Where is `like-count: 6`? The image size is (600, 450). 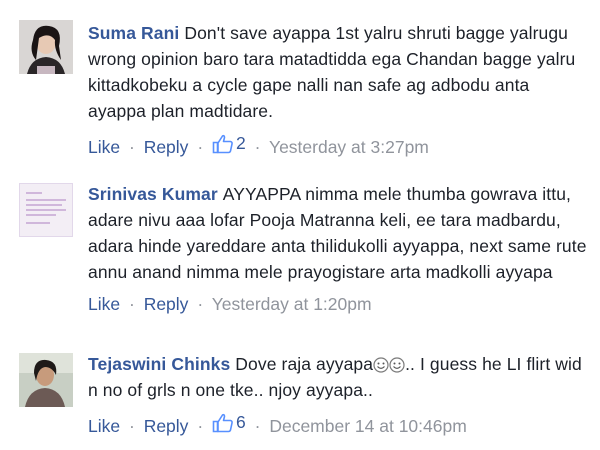
like-count: 6 is located at coordinates (229, 422).